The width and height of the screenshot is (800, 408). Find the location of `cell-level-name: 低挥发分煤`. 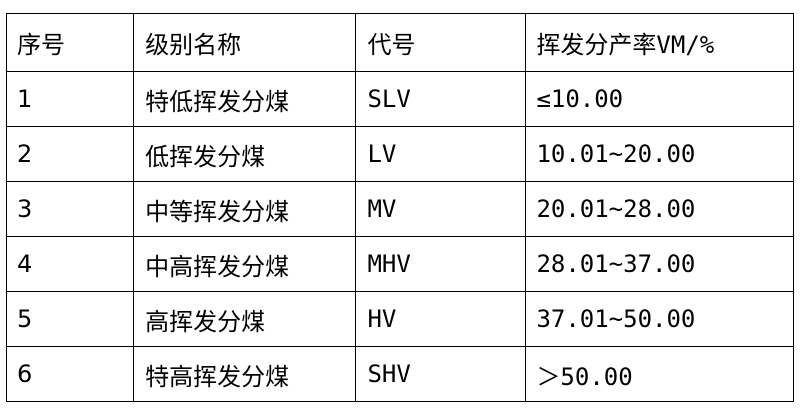

cell-level-name: 低挥发分煤 is located at coordinates (245, 154).